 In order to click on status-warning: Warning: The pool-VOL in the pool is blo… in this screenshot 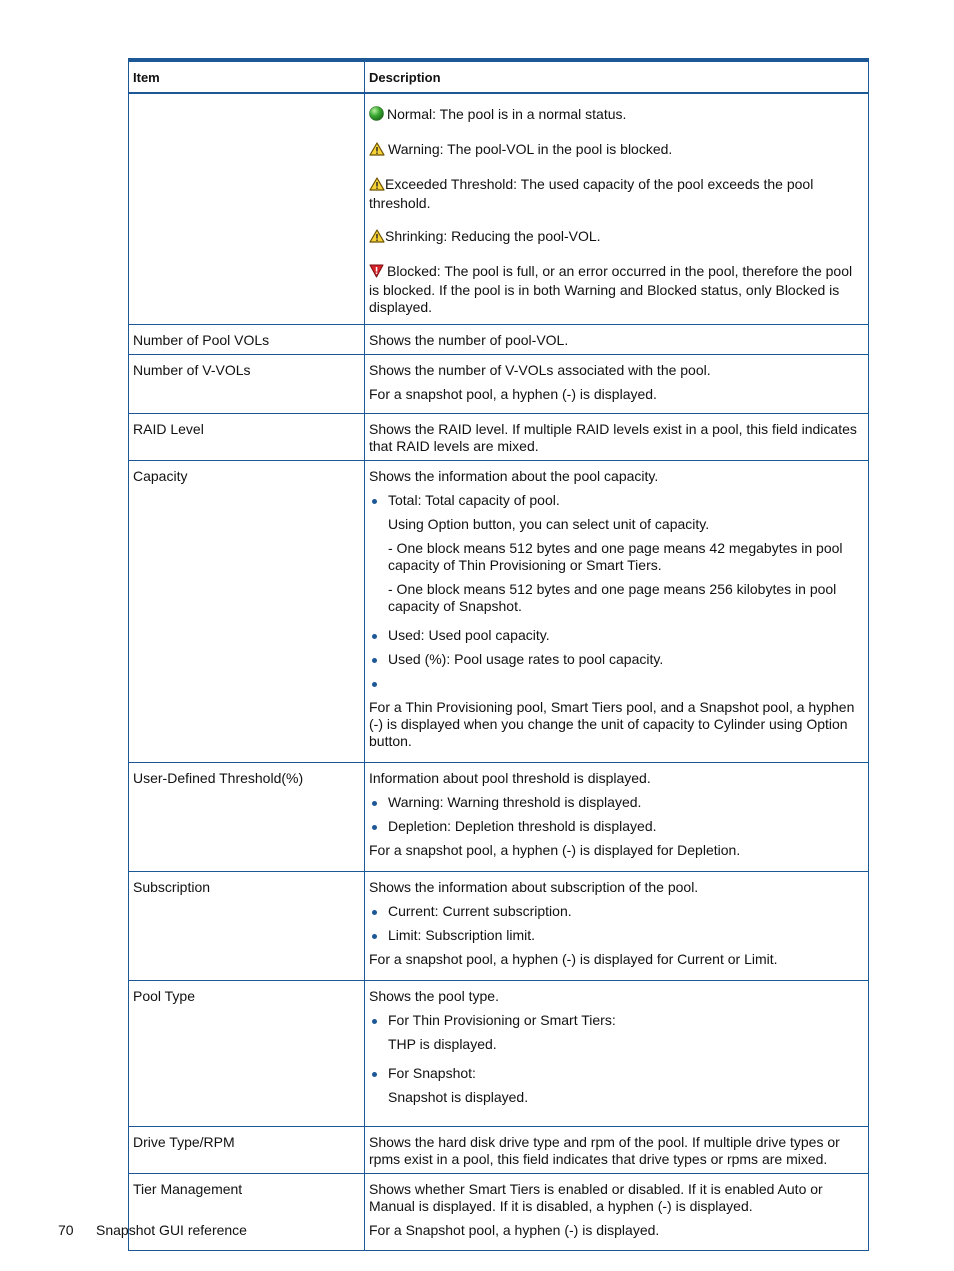, I will do `click(615, 150)`.